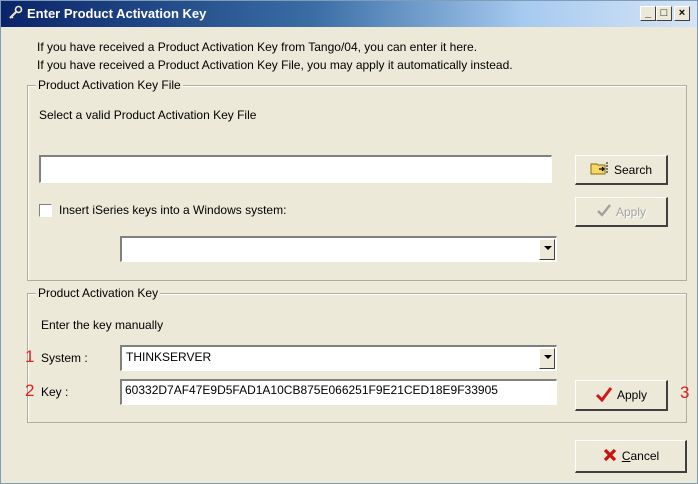 Image resolution: width=698 pixels, height=484 pixels. What do you see at coordinates (631, 211) in the screenshot?
I see `file-apply-label: Apply` at bounding box center [631, 211].